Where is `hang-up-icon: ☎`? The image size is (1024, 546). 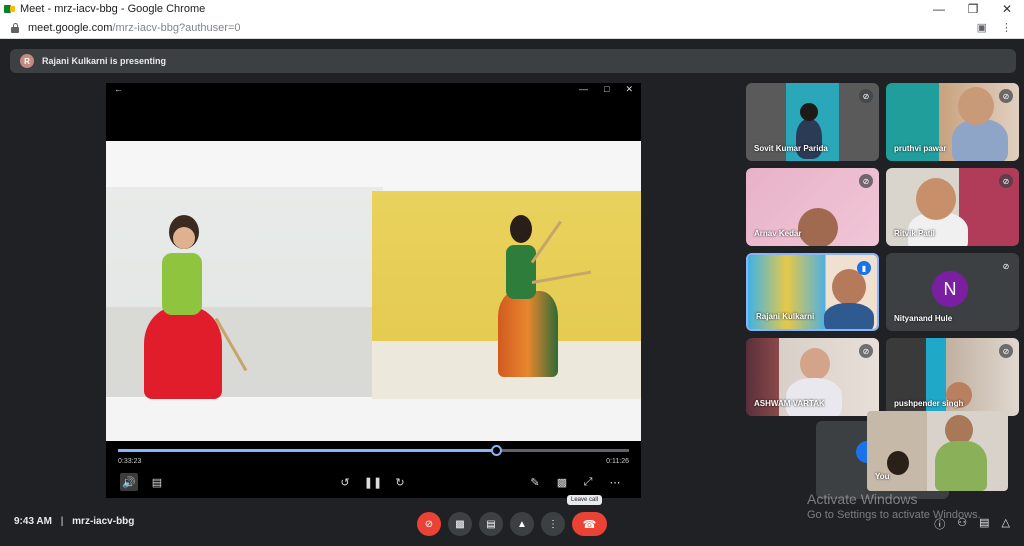
hang-up-icon: ☎ is located at coordinates (589, 524).